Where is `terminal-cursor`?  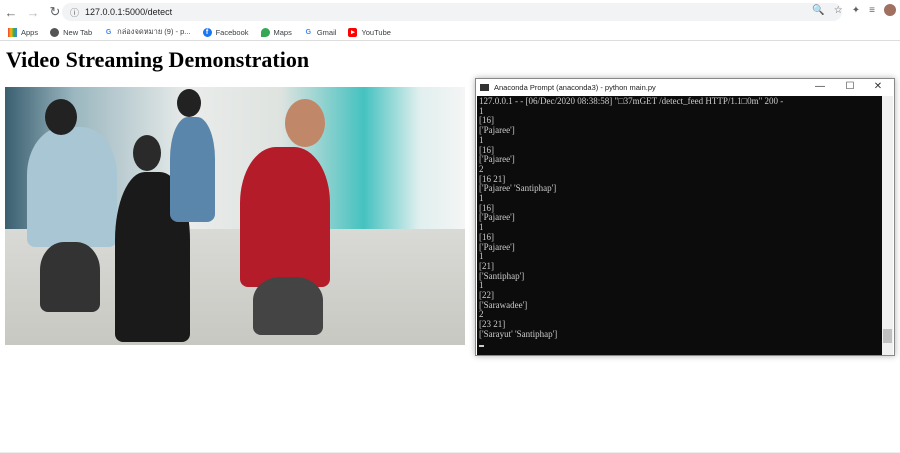
terminal-cursor is located at coordinates (481, 345).